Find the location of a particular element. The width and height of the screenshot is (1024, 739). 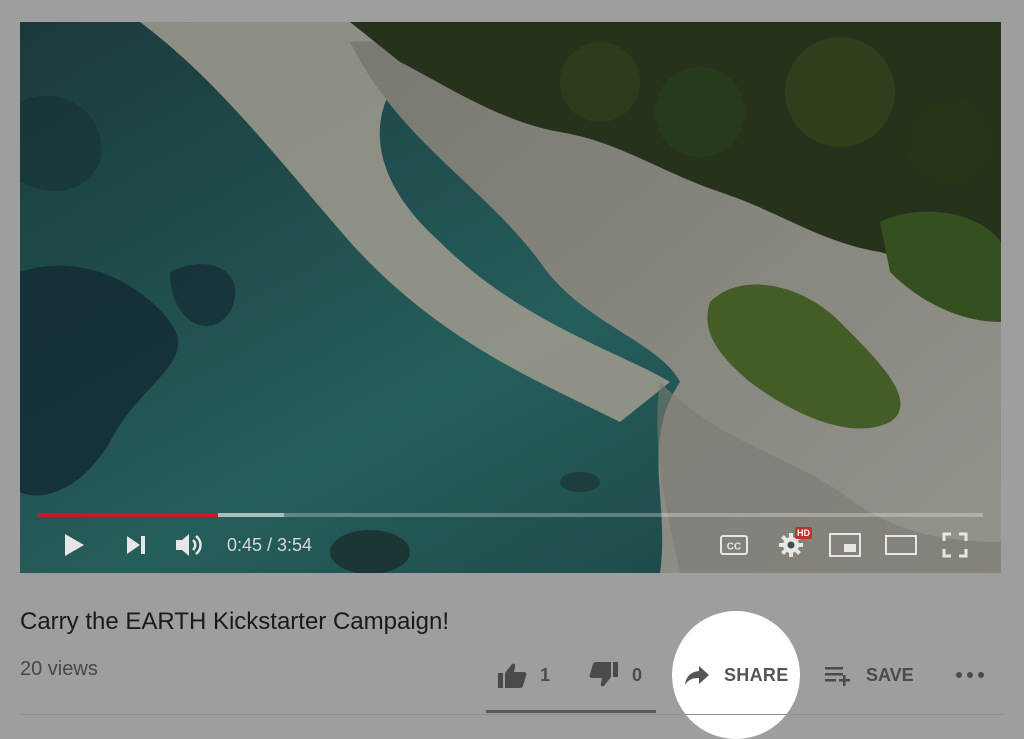

miniplayer-button is located at coordinates (845, 545).